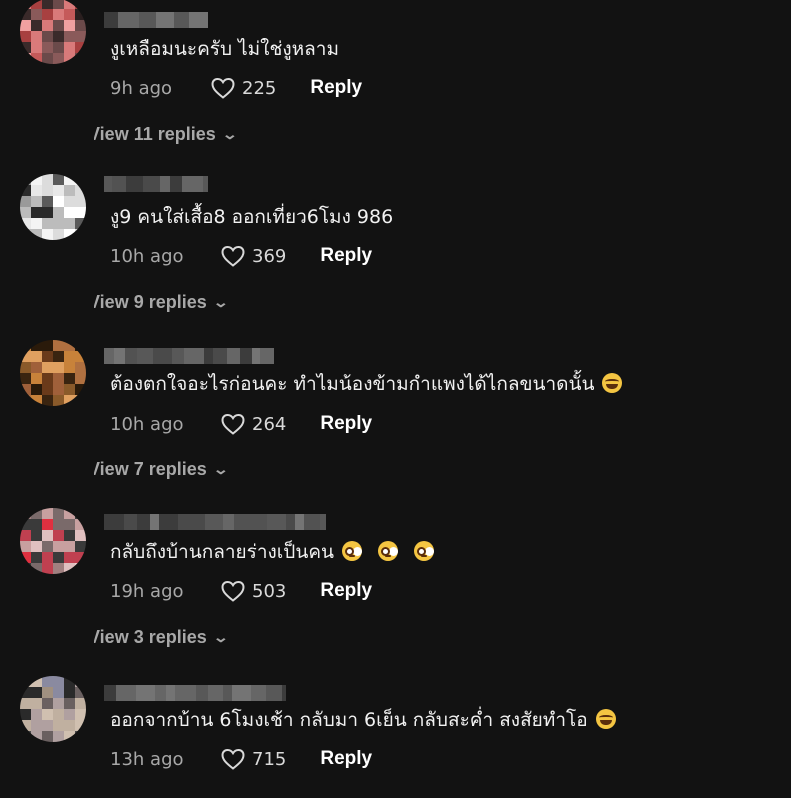 The width and height of the screenshot is (791, 798). I want to click on like-button: 369, so click(253, 256).